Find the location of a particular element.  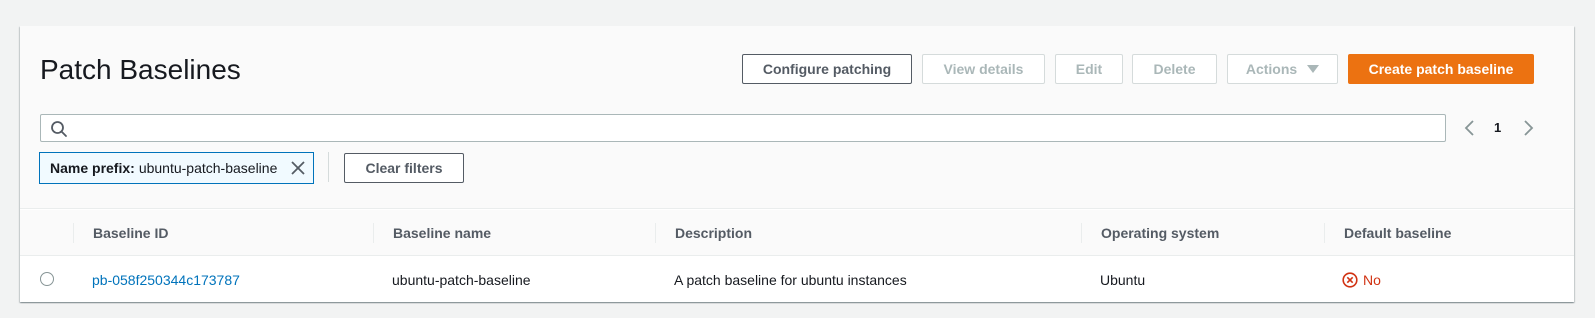

chevron-left-icon is located at coordinates (1470, 128).